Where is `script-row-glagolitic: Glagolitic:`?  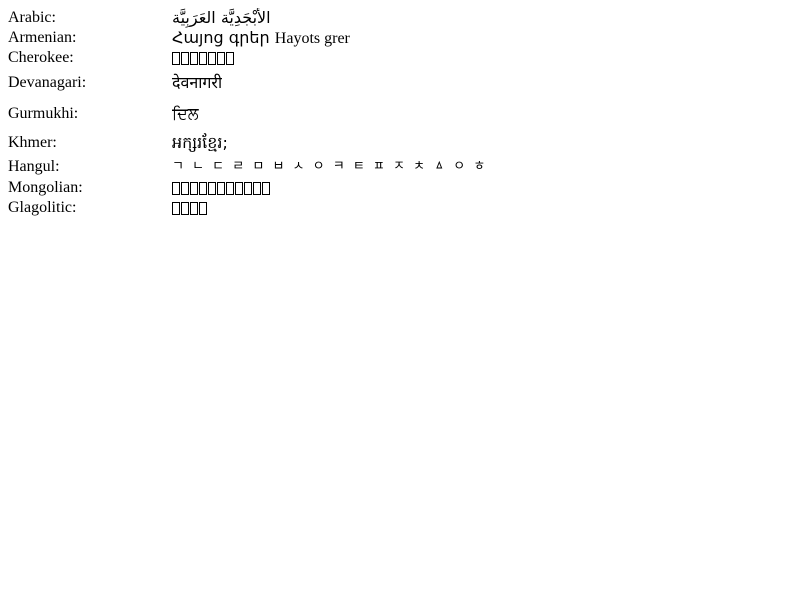 script-row-glagolitic: Glagolitic: is located at coordinates (400, 208).